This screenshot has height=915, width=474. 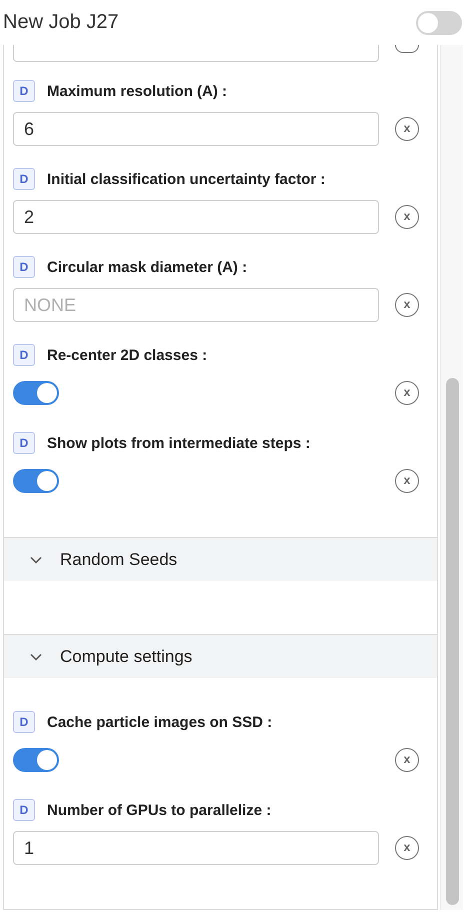 I want to click on scrollbar-track, so click(x=451, y=477).